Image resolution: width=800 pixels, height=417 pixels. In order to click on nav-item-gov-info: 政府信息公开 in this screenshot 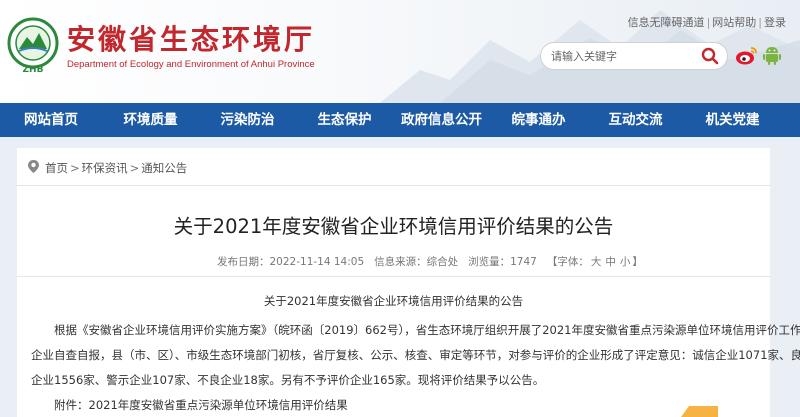, I will do `click(441, 120)`.